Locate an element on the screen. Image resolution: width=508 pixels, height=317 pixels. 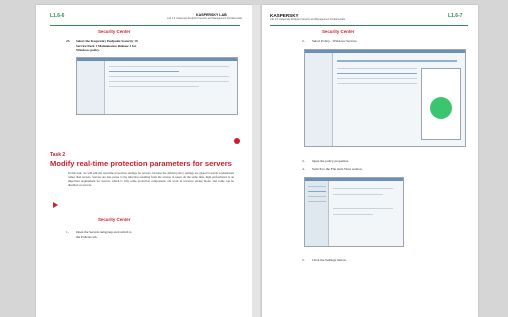
step-text: Switch to the File Anti-Virus section. is located at coordinates (337, 169).